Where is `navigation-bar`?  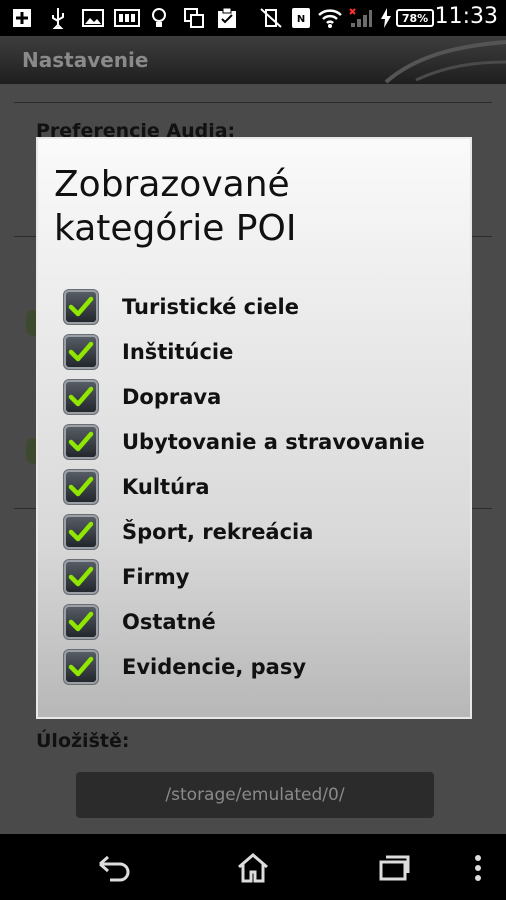 navigation-bar is located at coordinates (253, 867).